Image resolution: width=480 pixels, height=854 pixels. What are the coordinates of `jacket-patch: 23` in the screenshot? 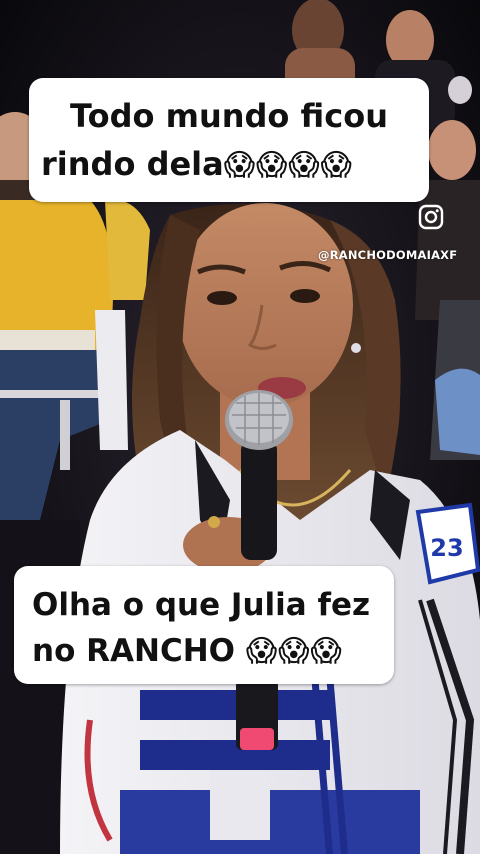 It's located at (447, 543).